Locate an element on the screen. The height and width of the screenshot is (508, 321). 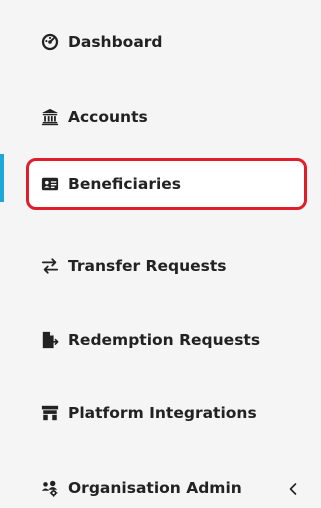
sidebar-item-label: Platform Integrations is located at coordinates (162, 413).